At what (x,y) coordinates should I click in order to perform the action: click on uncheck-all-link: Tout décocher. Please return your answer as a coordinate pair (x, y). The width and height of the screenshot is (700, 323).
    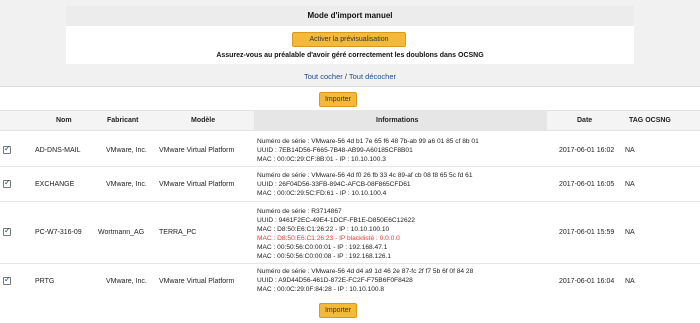
    Looking at the image, I should click on (372, 76).